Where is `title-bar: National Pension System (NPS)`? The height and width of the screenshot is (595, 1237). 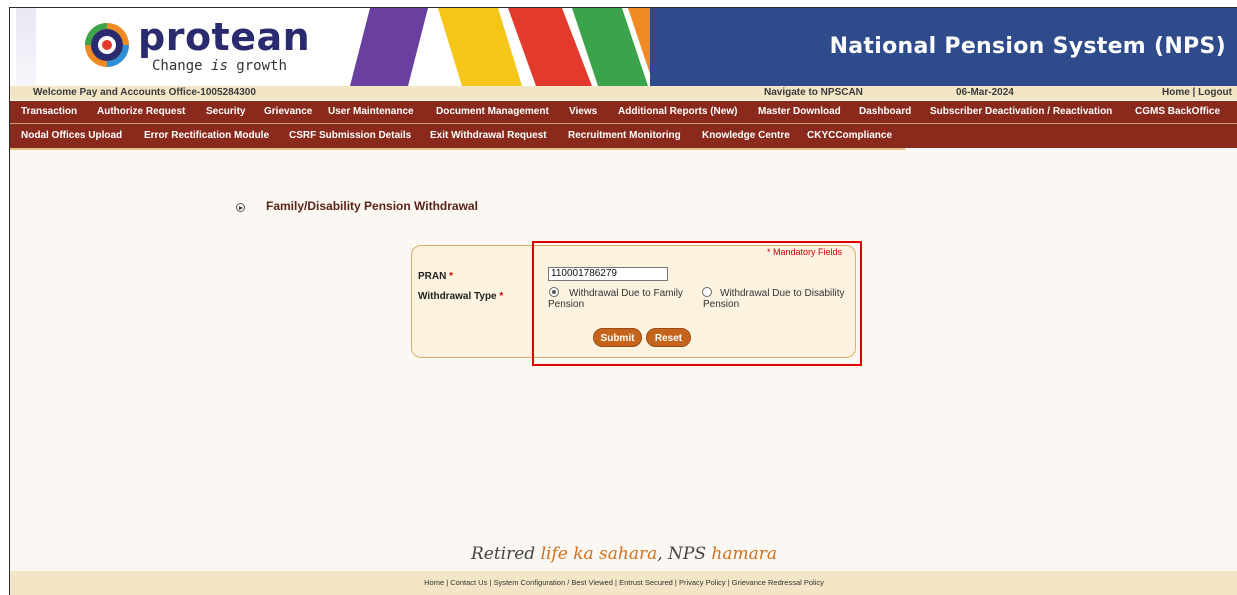 title-bar: National Pension System (NPS) is located at coordinates (943, 47).